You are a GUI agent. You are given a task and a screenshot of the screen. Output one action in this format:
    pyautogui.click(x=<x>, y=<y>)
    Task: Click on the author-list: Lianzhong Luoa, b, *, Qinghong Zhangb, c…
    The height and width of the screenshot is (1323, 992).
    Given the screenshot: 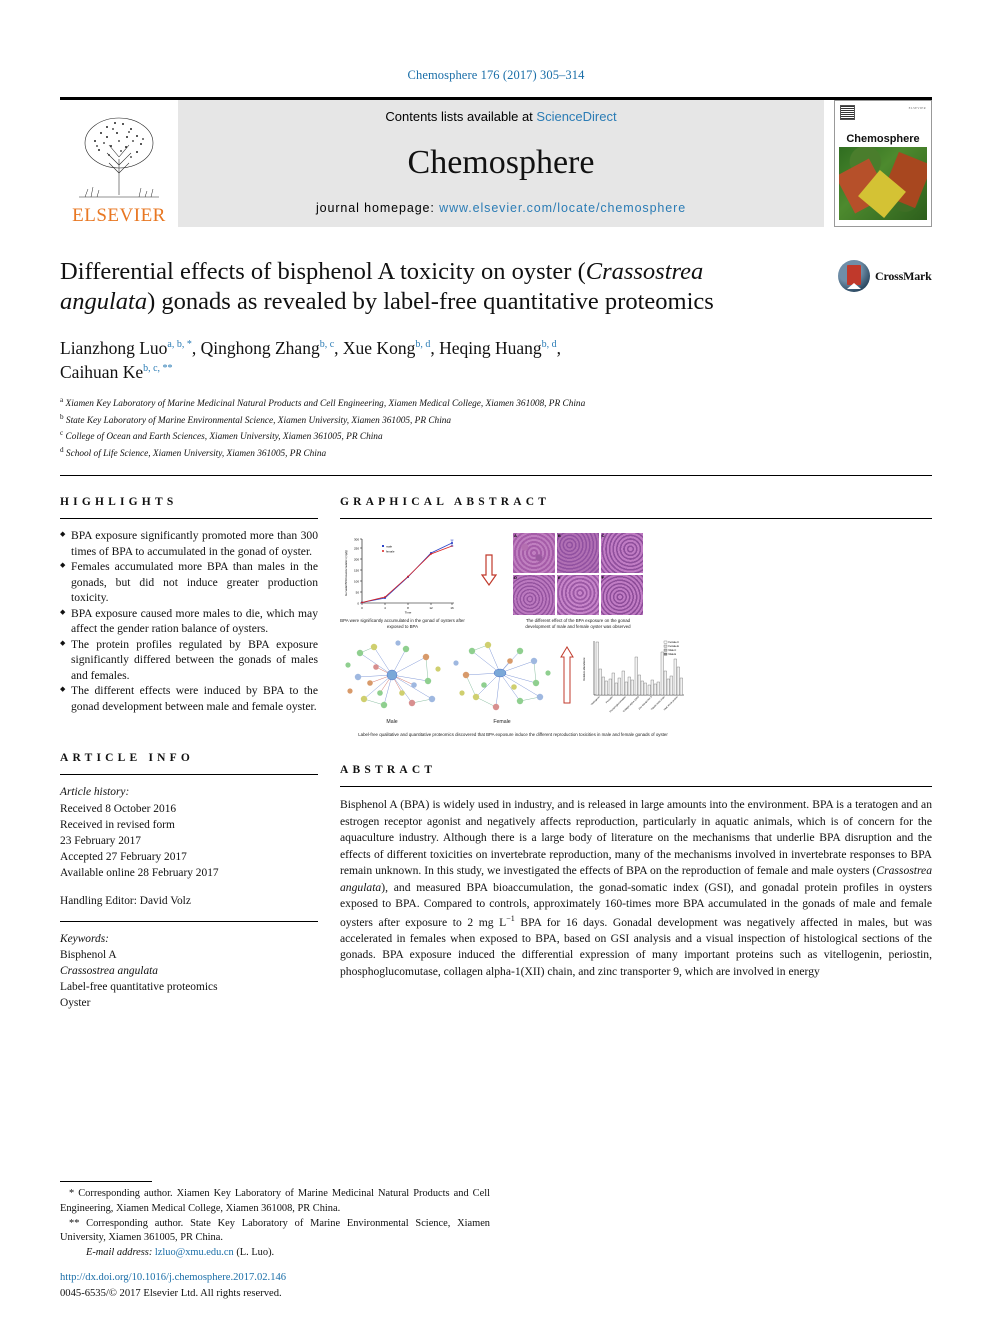 What is the action you would take?
    pyautogui.click(x=311, y=359)
    